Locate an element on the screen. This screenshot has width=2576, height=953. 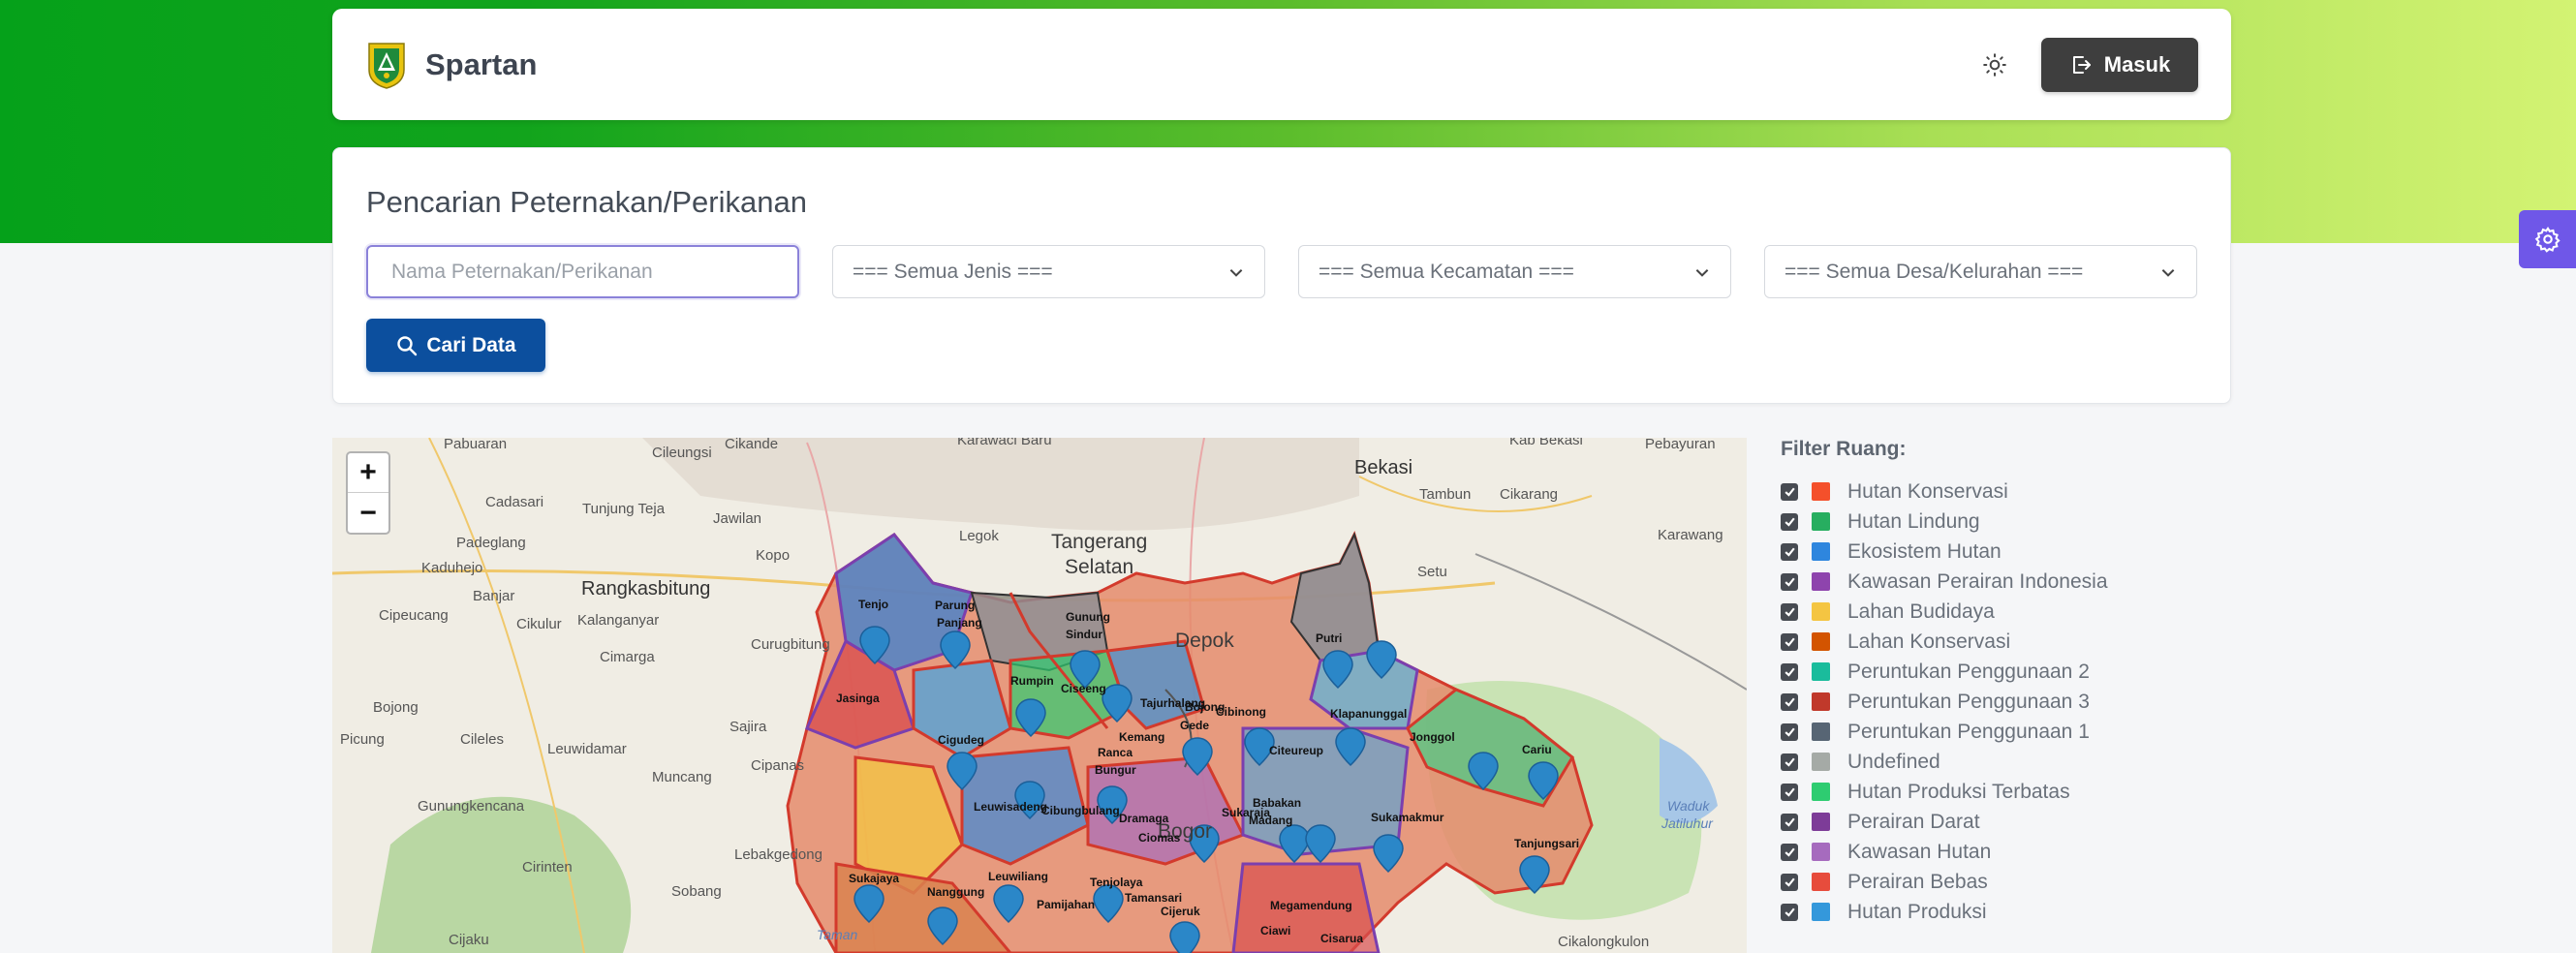
map-label: Ciseeng is located at coordinates (1083, 689).